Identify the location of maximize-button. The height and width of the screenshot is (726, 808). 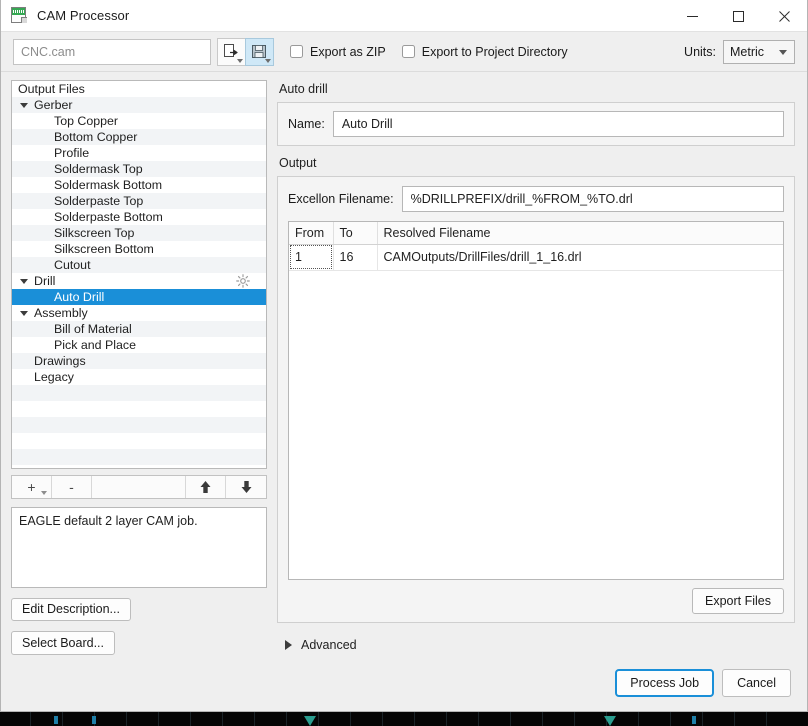
(738, 16).